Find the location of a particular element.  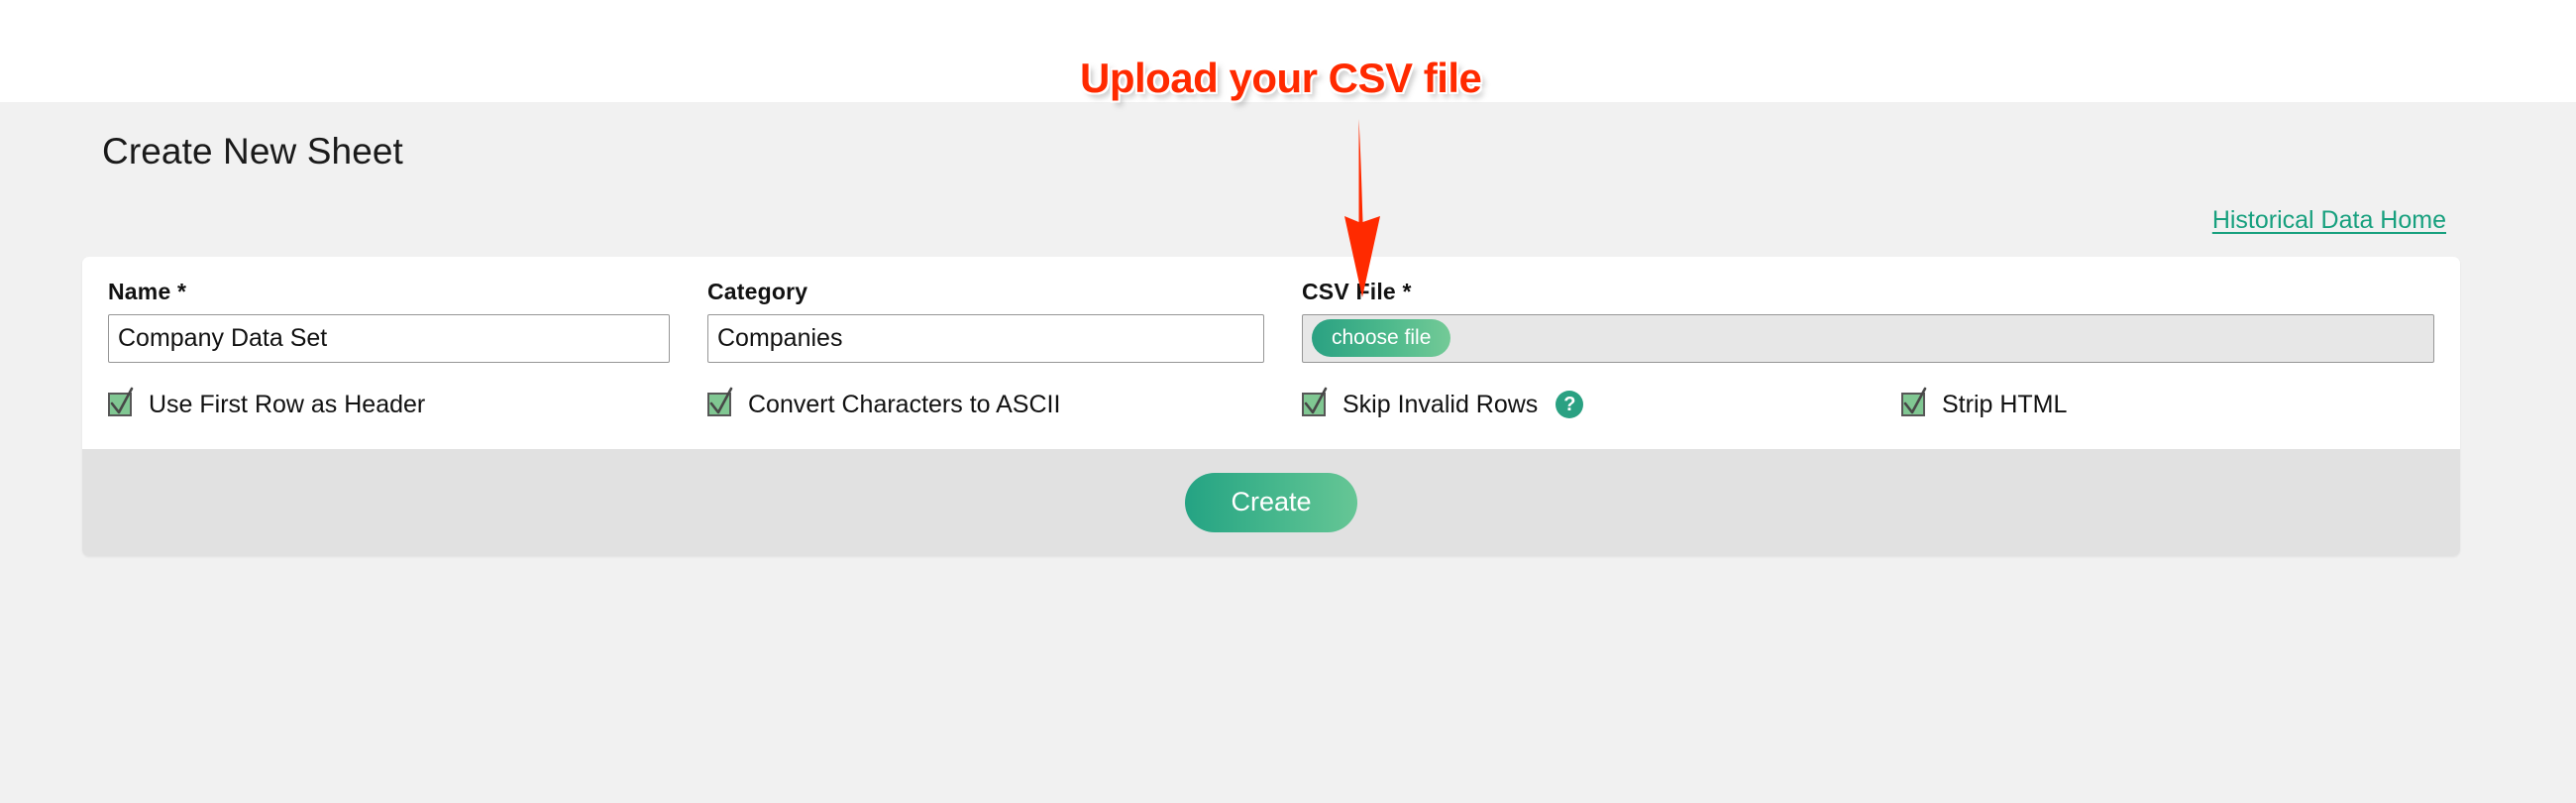

field-group-category: Category is located at coordinates (1004, 321).